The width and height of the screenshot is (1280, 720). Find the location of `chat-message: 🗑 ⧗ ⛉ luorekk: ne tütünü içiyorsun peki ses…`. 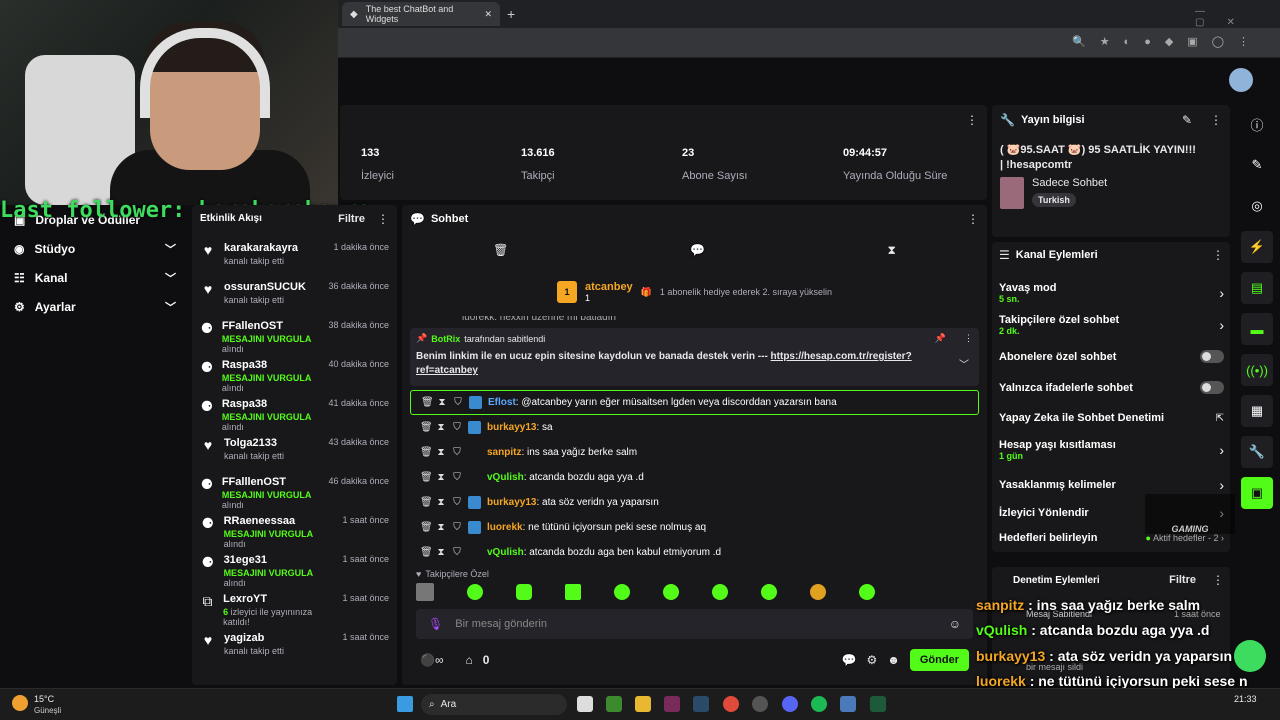

chat-message: 🗑 ⧗ ⛉ luorekk: ne tütünü içiyorsun peki ses… is located at coordinates (694, 527).